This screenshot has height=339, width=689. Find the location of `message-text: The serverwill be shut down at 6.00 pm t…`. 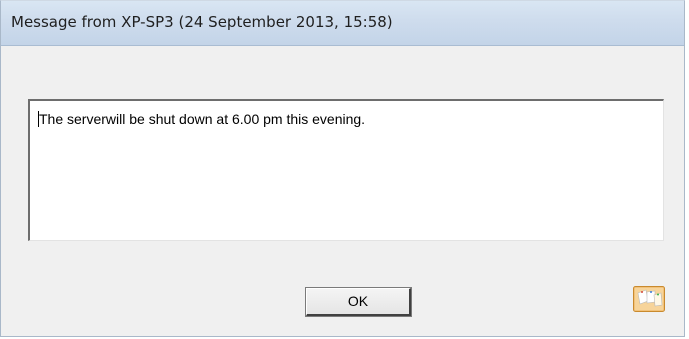

message-text: The serverwill be shut down at 6.00 pm t… is located at coordinates (201, 119).